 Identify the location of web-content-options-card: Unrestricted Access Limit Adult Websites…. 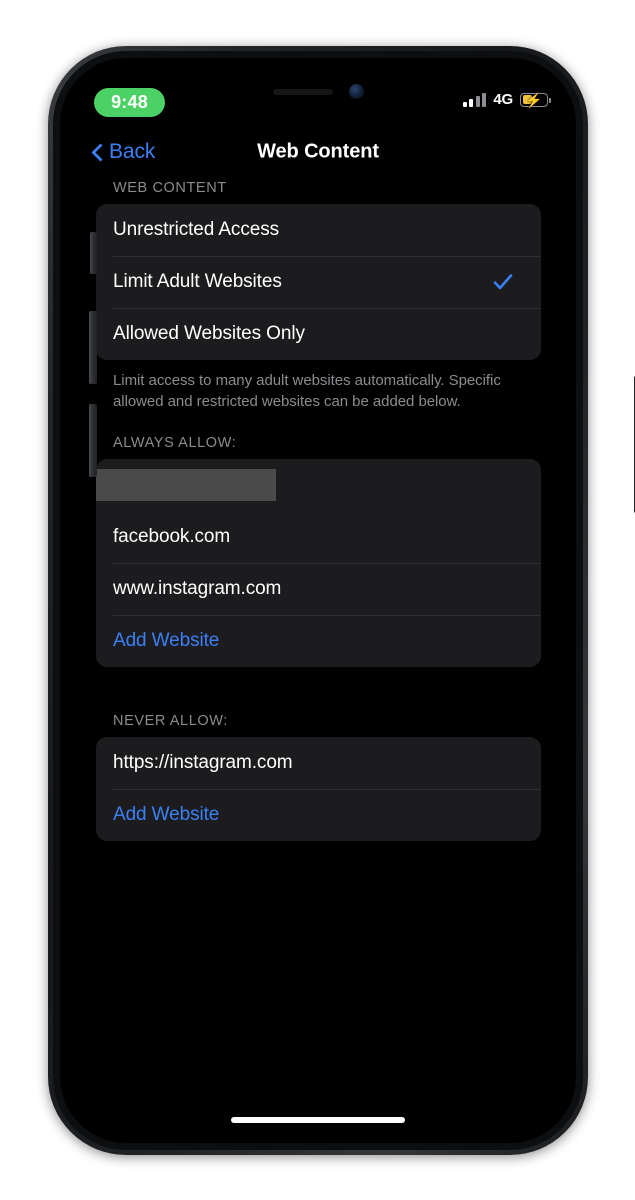
(318, 282).